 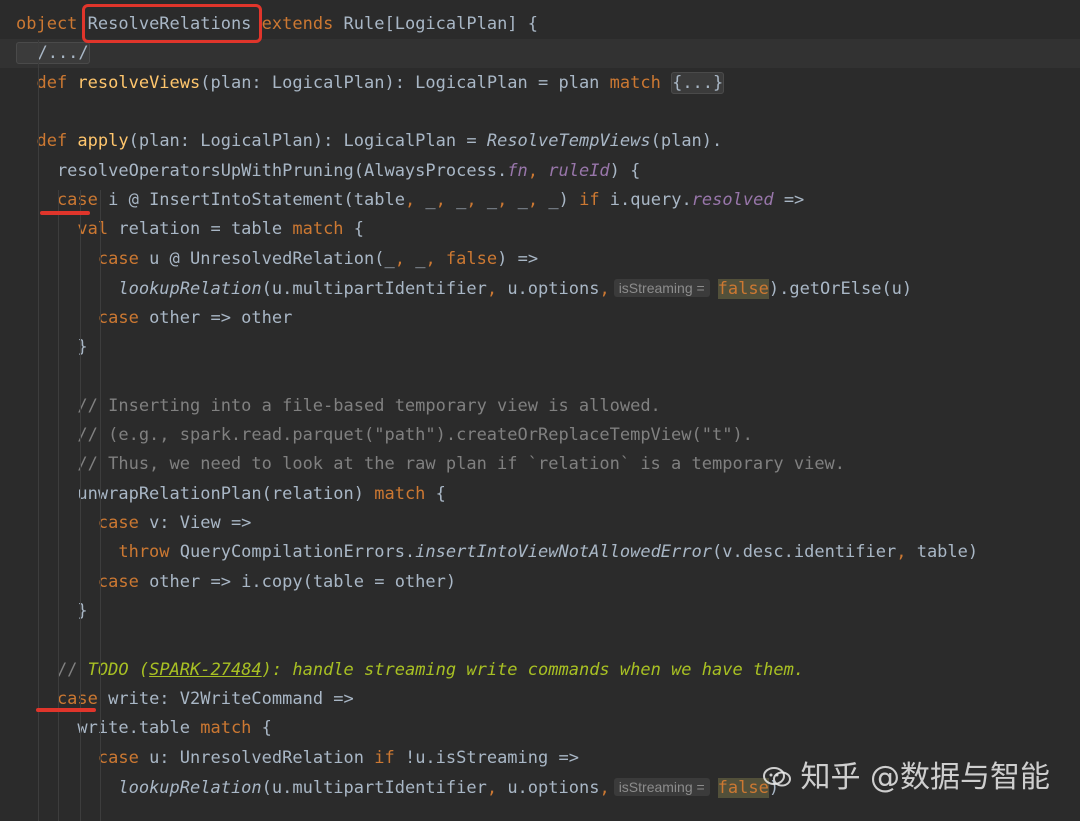 What do you see at coordinates (205, 669) in the screenshot?
I see `code-token: SPARK-27484` at bounding box center [205, 669].